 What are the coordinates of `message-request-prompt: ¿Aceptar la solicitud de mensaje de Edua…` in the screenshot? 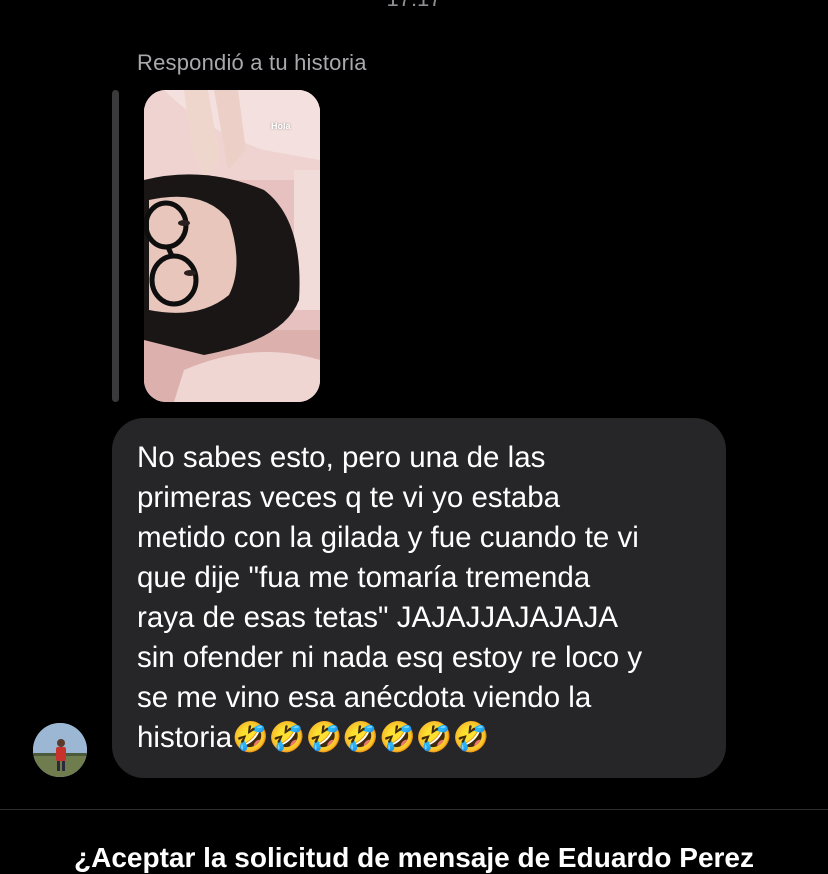 It's located at (414, 857).